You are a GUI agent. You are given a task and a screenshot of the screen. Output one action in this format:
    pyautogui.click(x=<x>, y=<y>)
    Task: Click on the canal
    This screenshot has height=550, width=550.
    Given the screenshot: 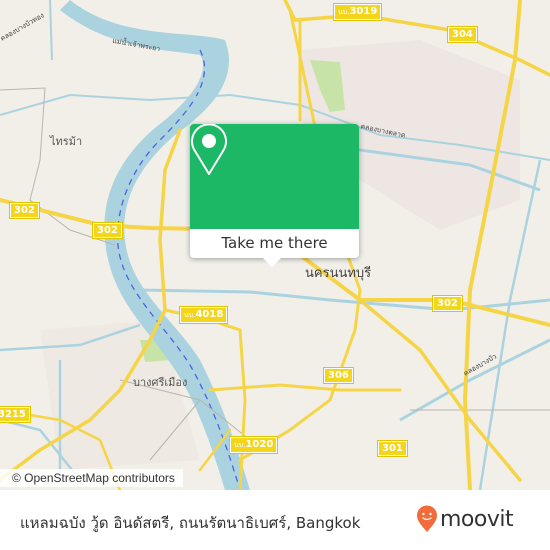 What is the action you would take?
    pyautogui.click(x=51, y=30)
    